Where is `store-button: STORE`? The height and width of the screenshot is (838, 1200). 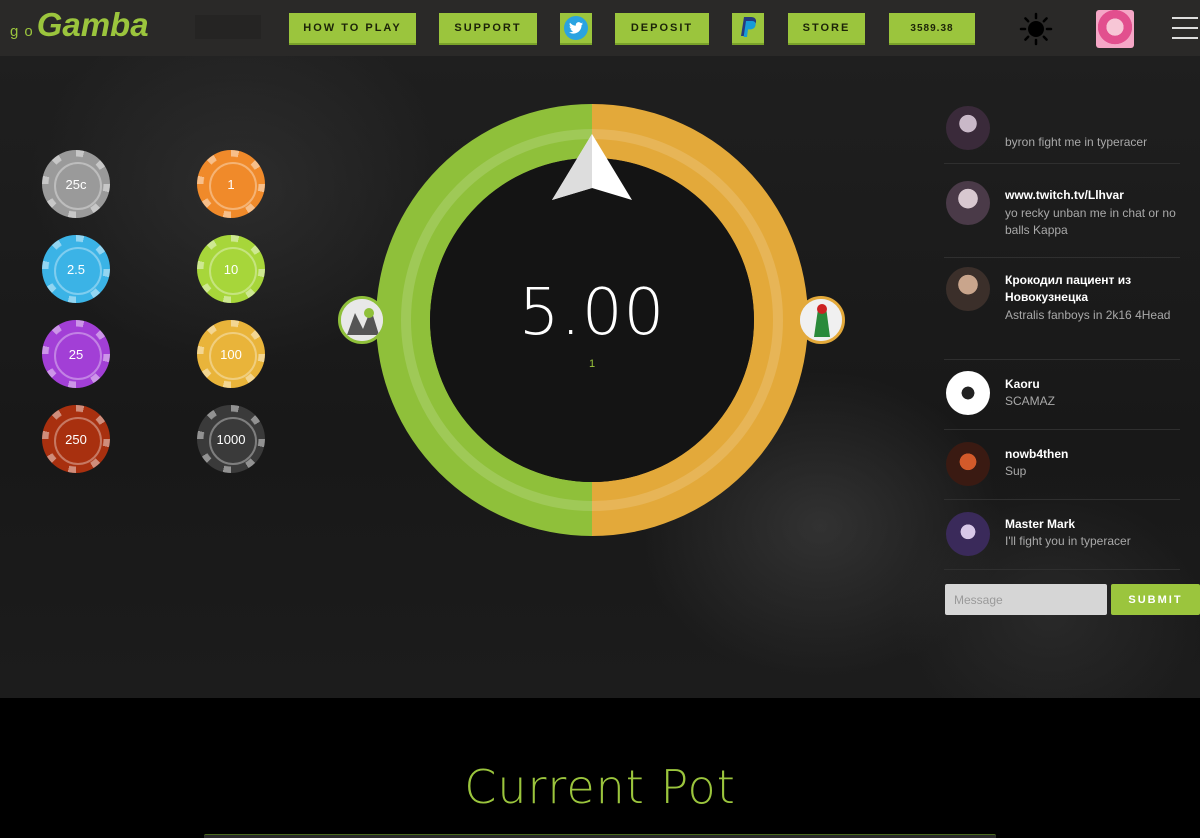 store-button: STORE is located at coordinates (826, 29).